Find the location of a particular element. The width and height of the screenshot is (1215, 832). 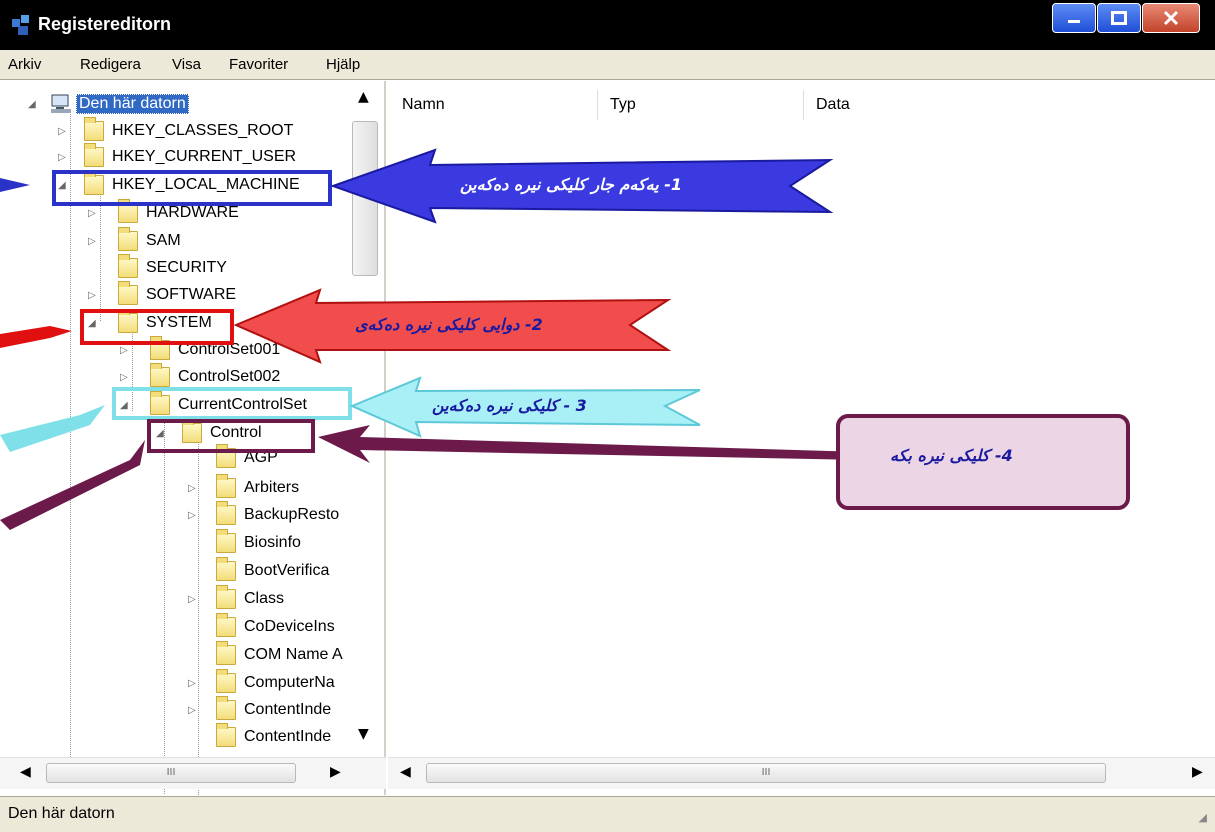

tree-node-root: ◢ Den här datorn is located at coordinates (108, 104).